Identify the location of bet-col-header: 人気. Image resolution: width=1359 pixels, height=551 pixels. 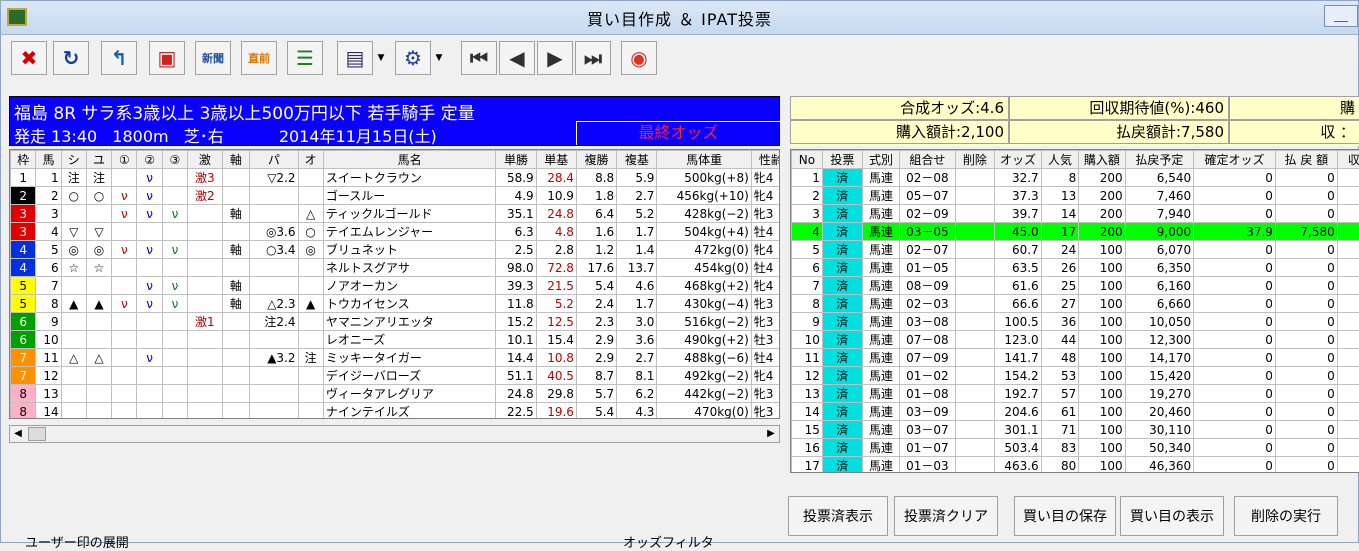
(1060, 160).